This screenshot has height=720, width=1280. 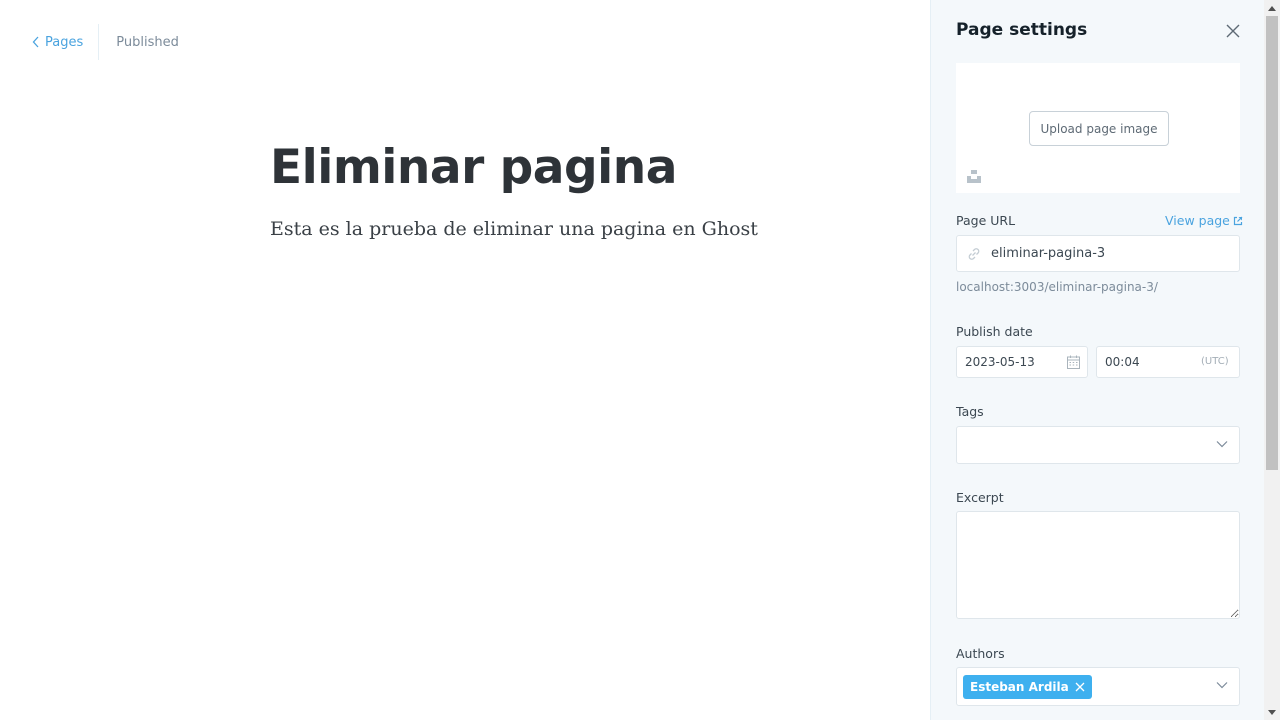 I want to click on view-page-link: View page, so click(x=1204, y=220).